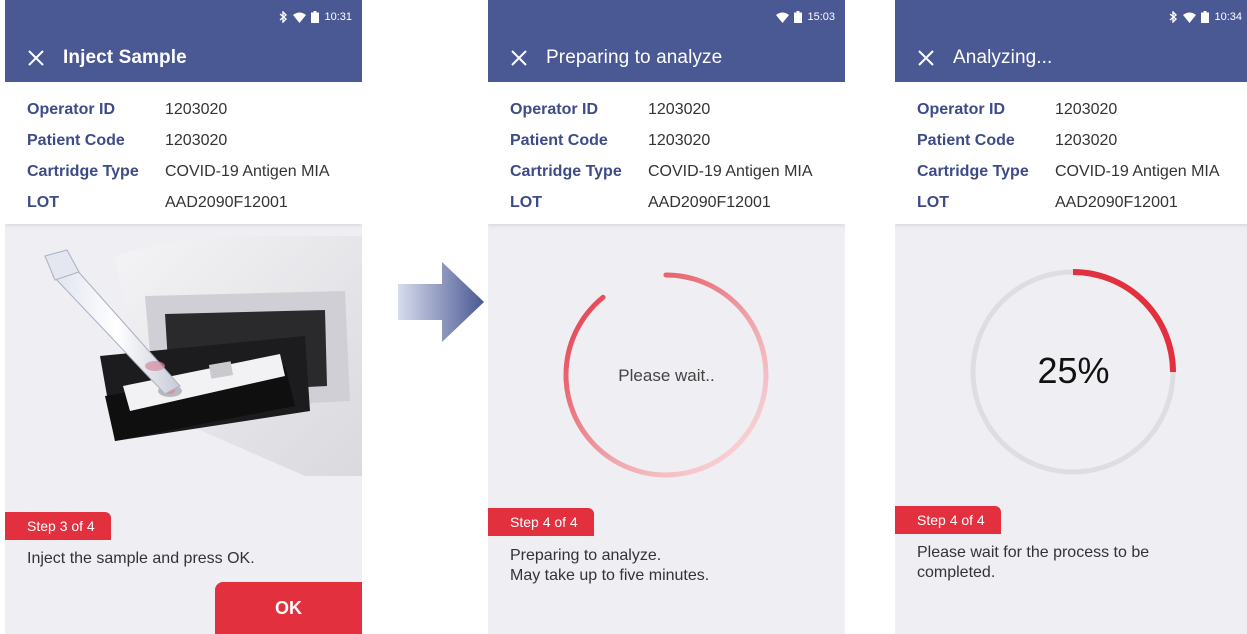 This screenshot has height=634, width=1247. Describe the element at coordinates (1071, 17) in the screenshot. I see `status-bar: 10:34` at that location.